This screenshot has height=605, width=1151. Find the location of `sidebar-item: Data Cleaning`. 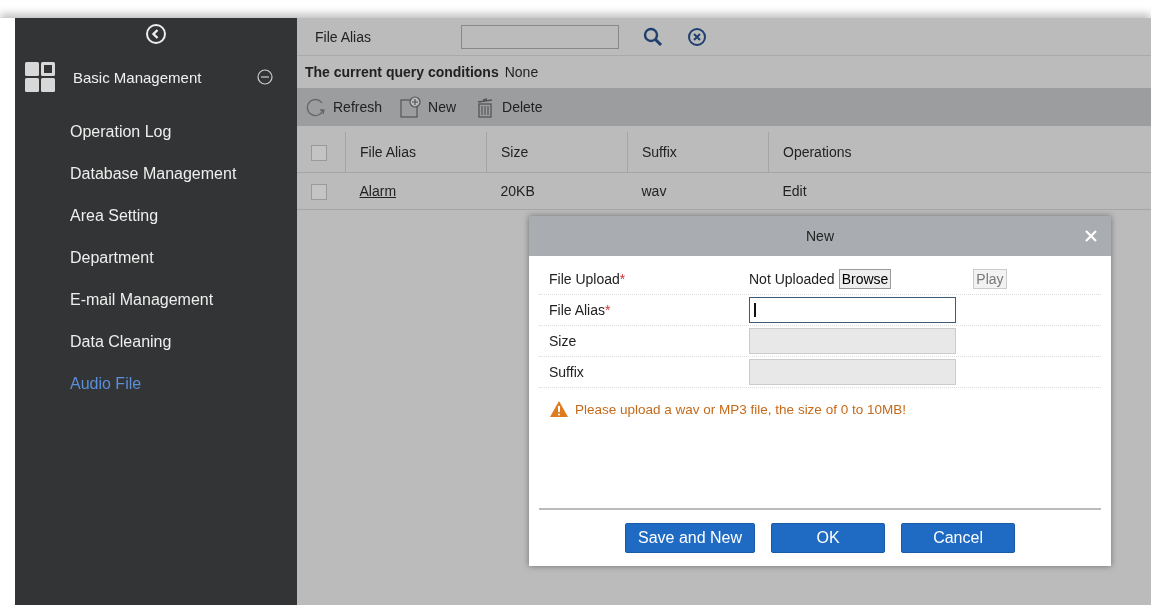

sidebar-item: Data Cleaning is located at coordinates (156, 342).